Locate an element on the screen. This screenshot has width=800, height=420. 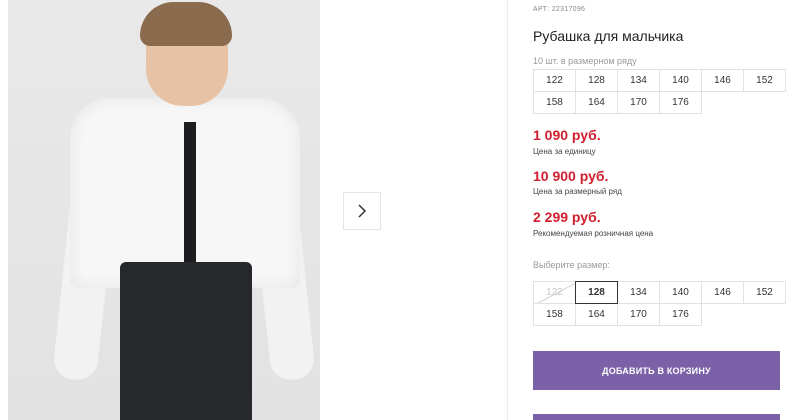
size-option-134: 134 is located at coordinates (638, 292).